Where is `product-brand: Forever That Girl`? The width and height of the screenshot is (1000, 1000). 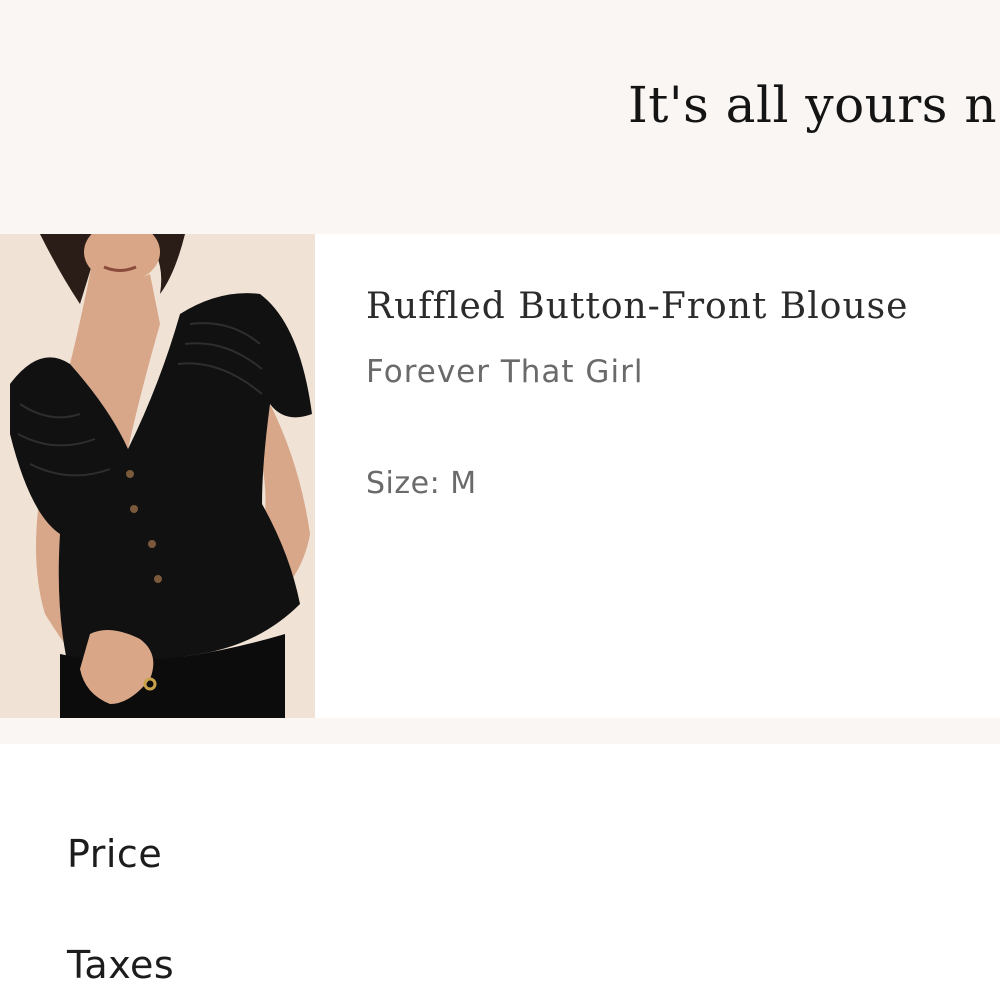 product-brand: Forever That Girl is located at coordinates (505, 372).